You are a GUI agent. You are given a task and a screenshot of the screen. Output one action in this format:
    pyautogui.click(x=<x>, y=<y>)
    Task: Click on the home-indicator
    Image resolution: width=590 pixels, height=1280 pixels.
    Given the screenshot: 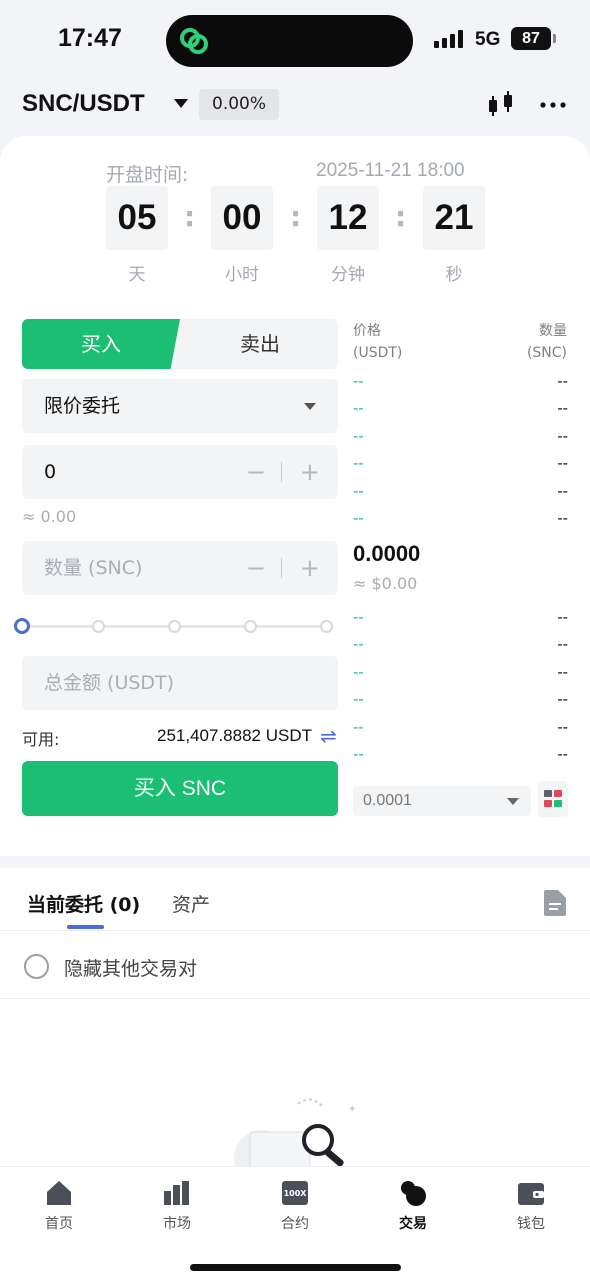 What is the action you would take?
    pyautogui.click(x=295, y=1267)
    